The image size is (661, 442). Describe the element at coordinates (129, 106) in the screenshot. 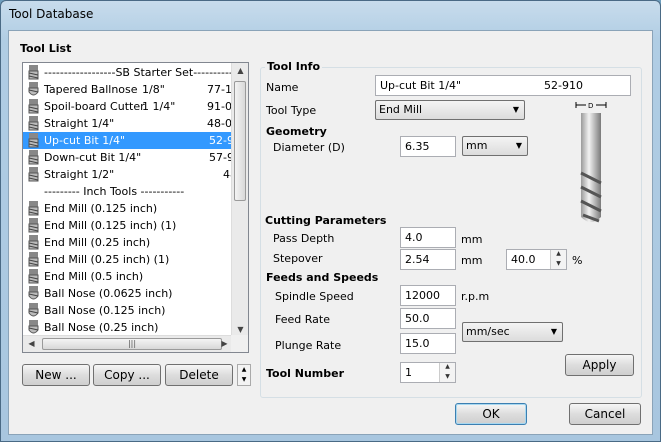

I see `tool-list-item: Spoil-board Cutter1 1/4"91-00` at that location.